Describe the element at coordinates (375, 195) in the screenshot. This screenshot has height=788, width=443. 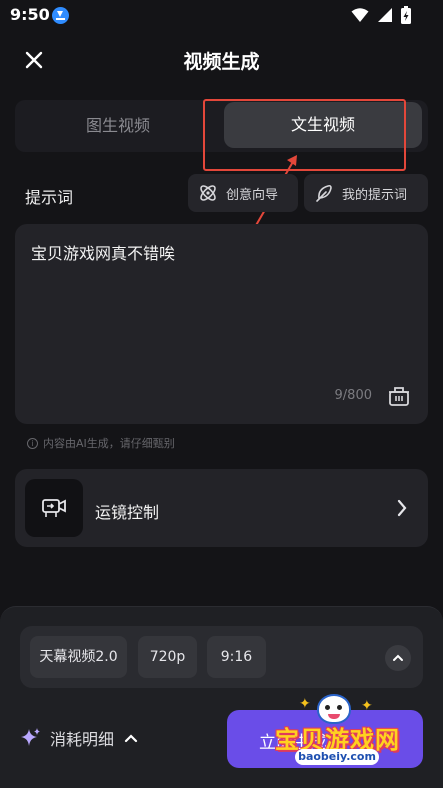
I see `my-prompts-label: 我的提示词` at that location.